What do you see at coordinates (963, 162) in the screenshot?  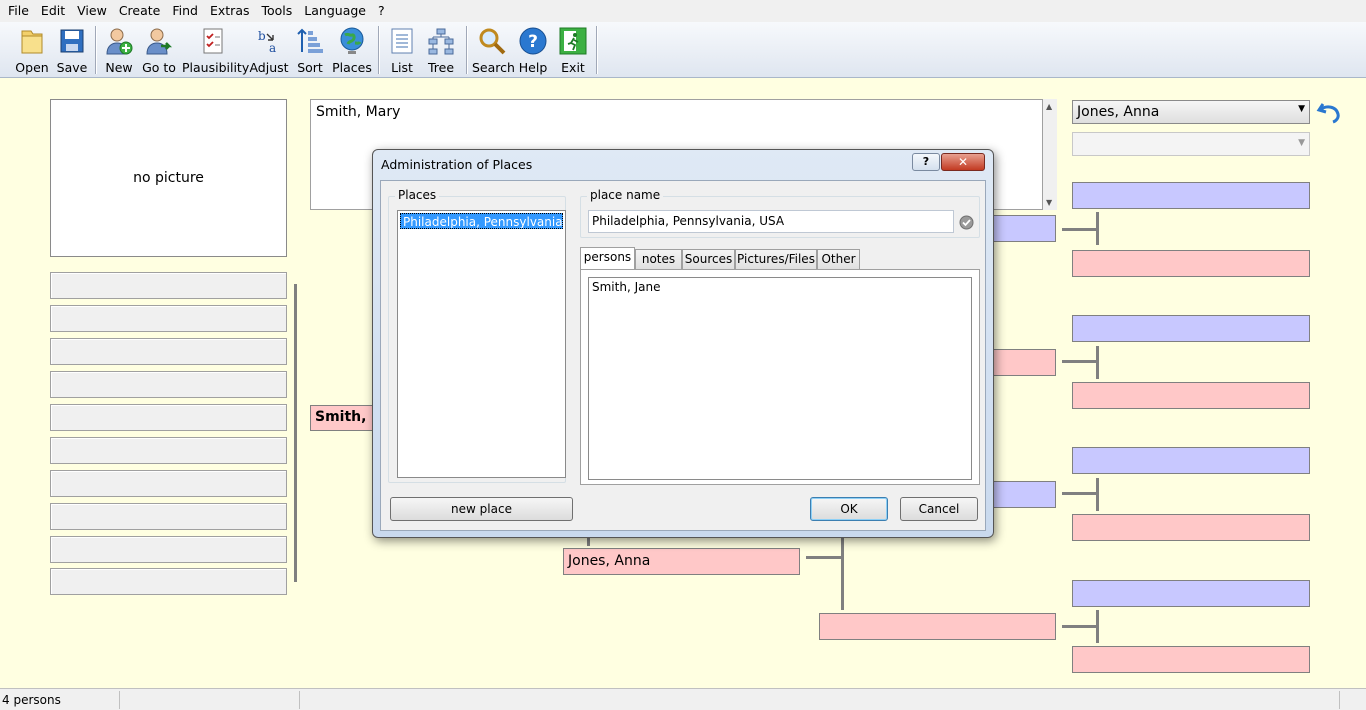 I see `dialog-close-button: ✕` at bounding box center [963, 162].